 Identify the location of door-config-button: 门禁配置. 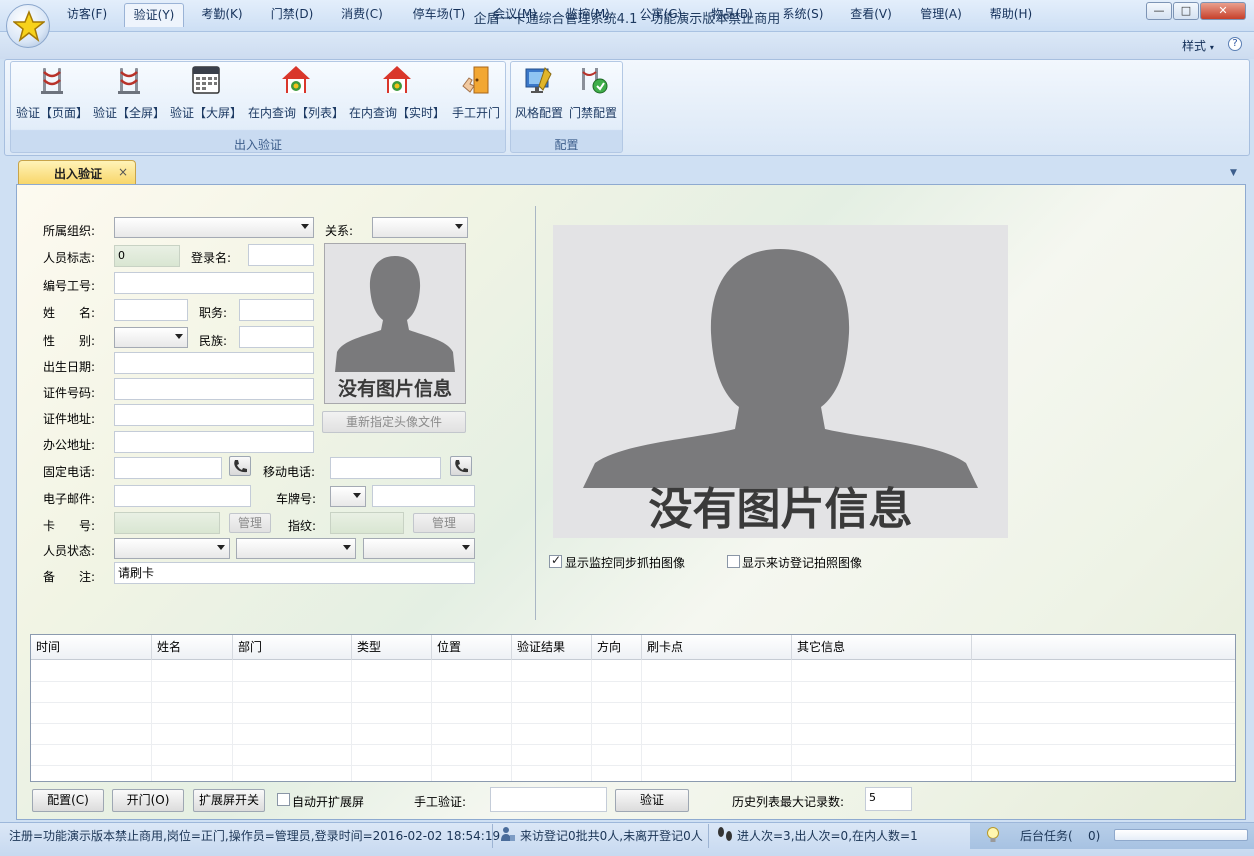
(593, 92).